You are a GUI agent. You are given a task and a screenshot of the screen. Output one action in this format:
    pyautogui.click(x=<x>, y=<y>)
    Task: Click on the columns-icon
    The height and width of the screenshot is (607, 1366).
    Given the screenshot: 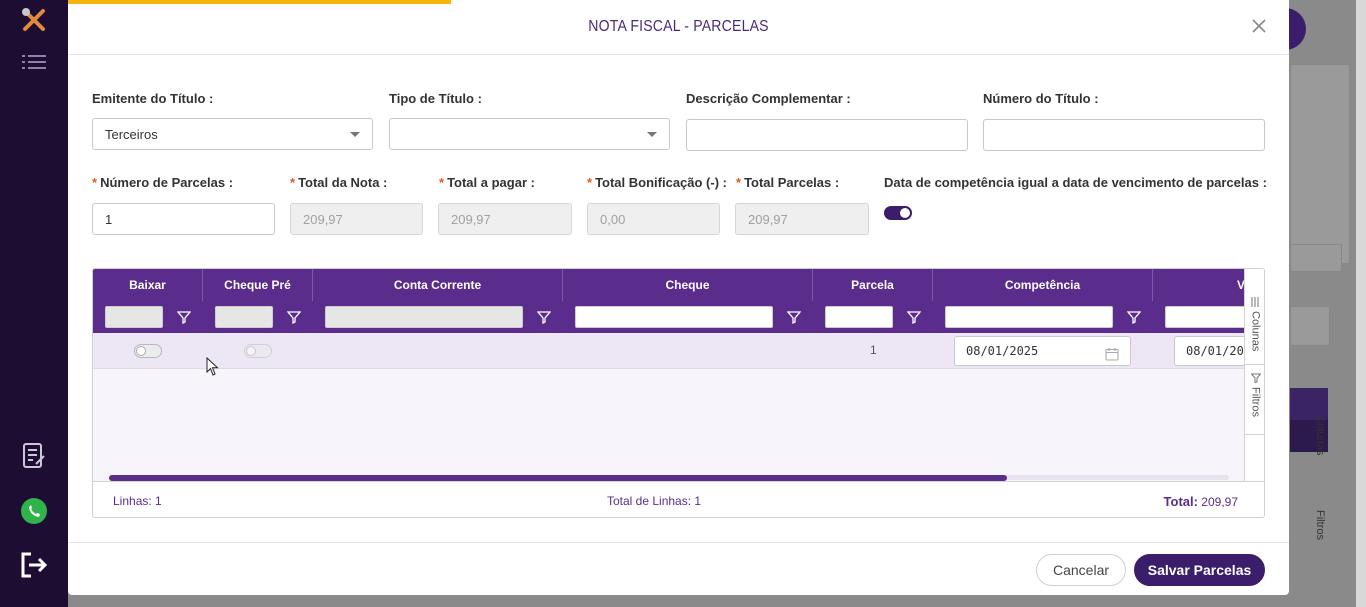 What is the action you would take?
    pyautogui.click(x=1254, y=302)
    